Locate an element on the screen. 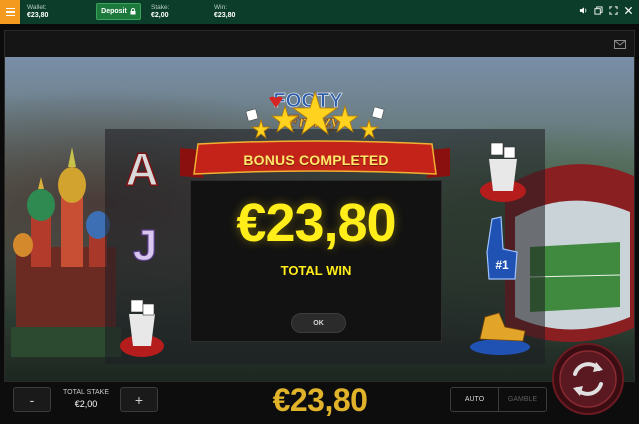 The width and height of the screenshot is (639, 424). decrease-stake-button: - is located at coordinates (32, 399).